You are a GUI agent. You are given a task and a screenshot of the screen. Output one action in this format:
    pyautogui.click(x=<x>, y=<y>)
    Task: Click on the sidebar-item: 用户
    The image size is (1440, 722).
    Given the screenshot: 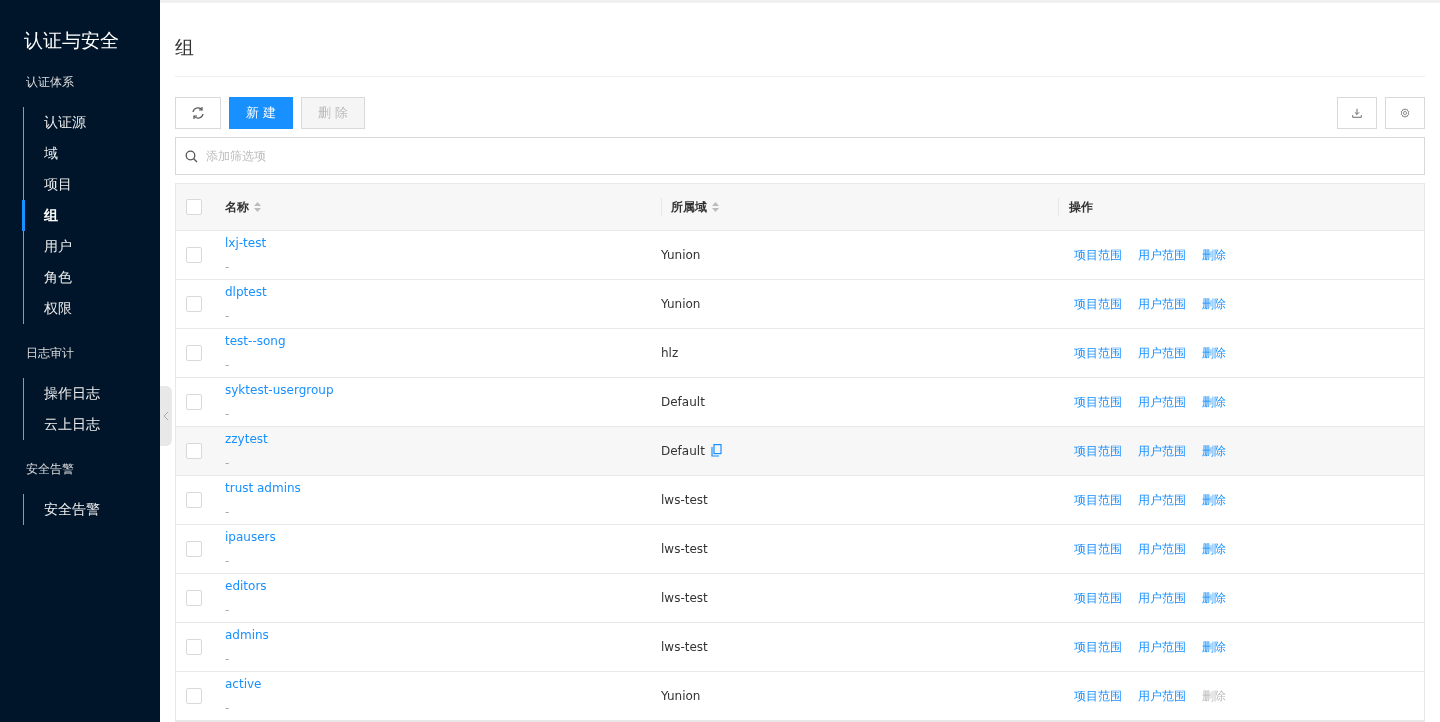 What is the action you would take?
    pyautogui.click(x=91, y=246)
    